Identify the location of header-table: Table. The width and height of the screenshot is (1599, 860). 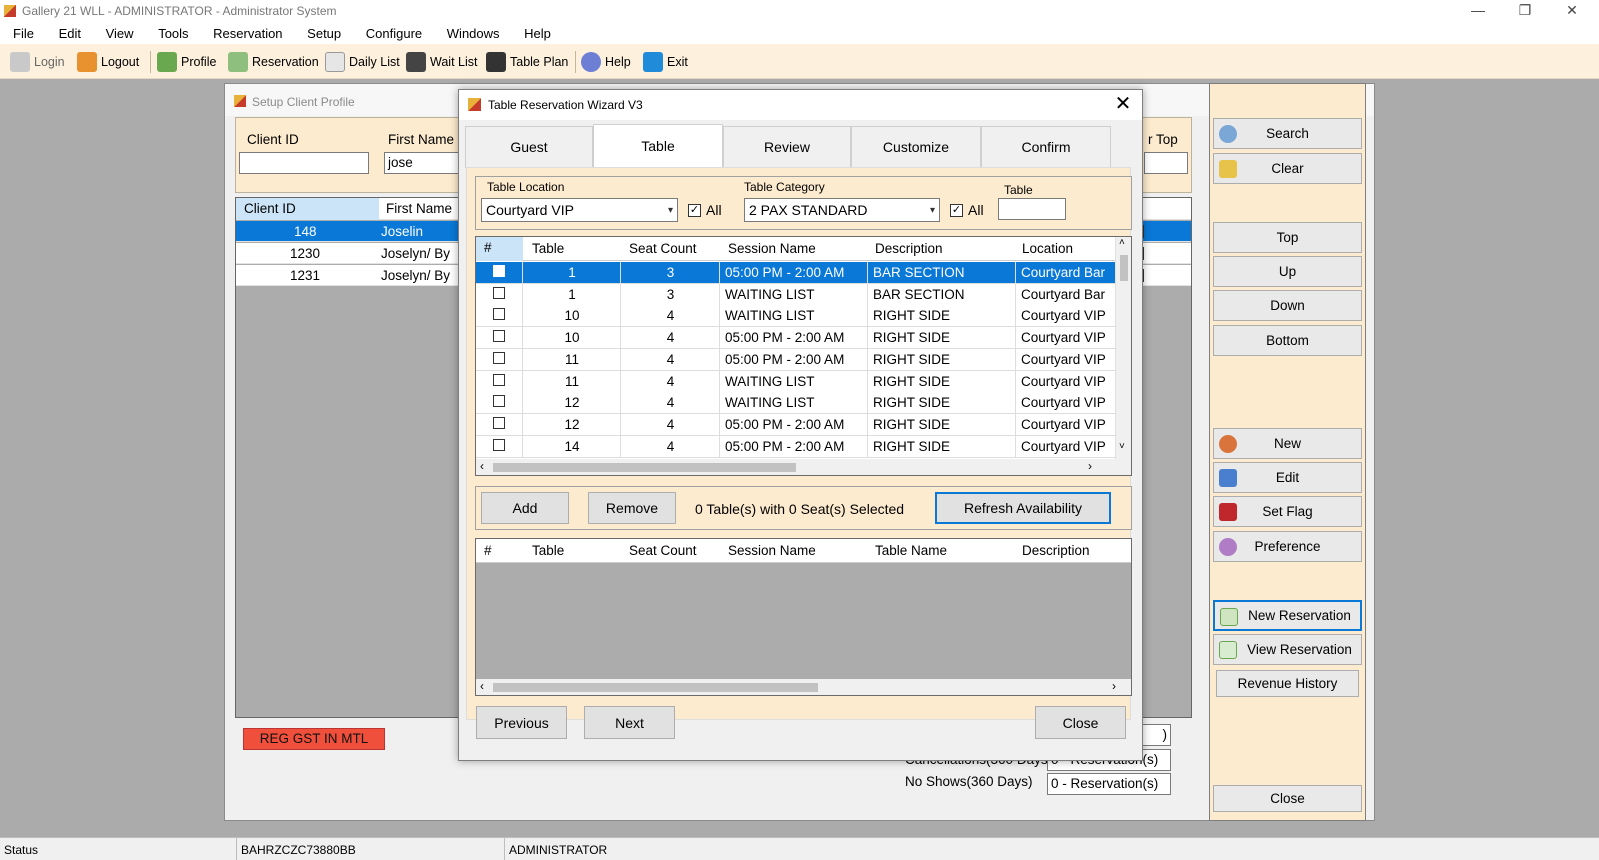
(548, 248).